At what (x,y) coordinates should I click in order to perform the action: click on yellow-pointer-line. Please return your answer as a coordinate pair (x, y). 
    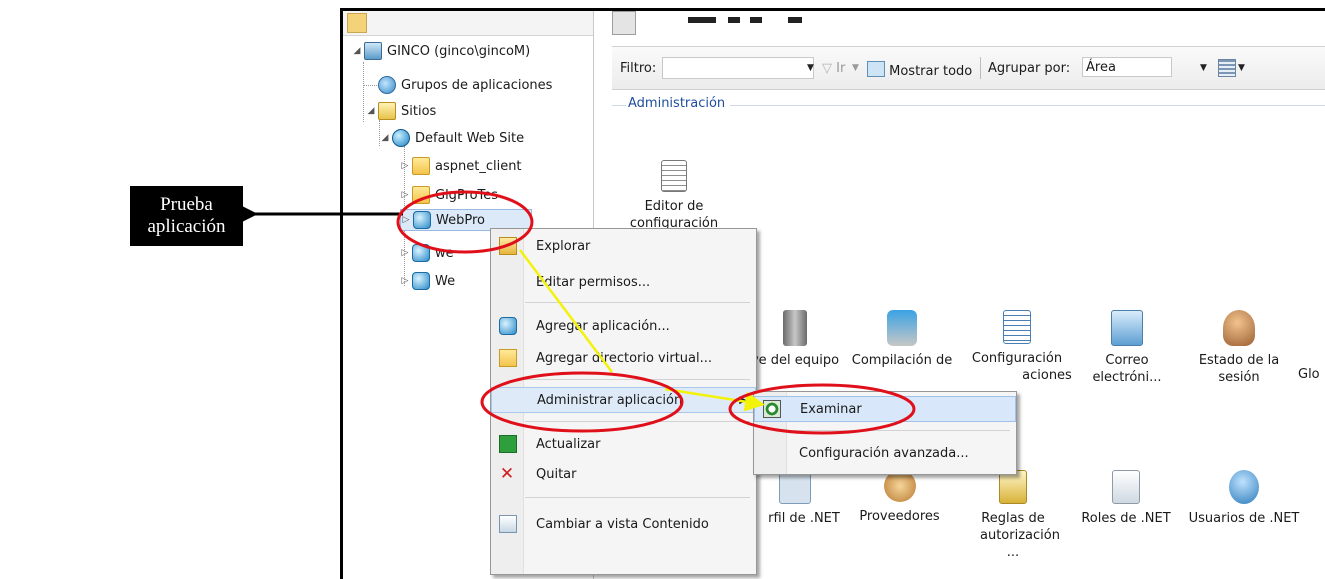
    Looking at the image, I should click on (566, 311).